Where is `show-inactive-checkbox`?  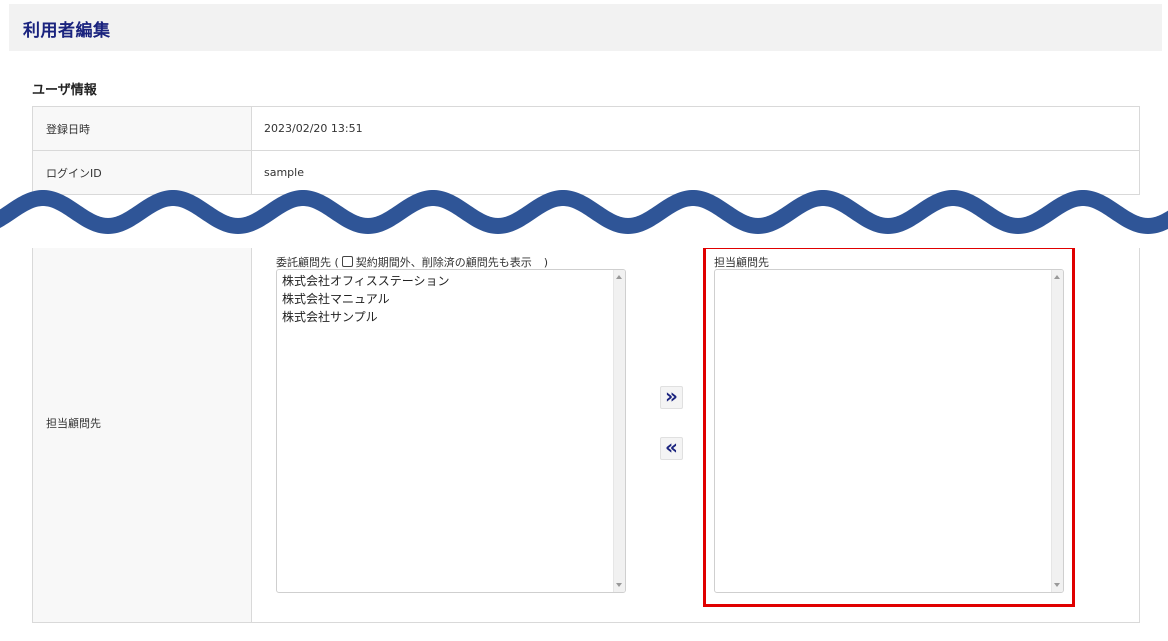 show-inactive-checkbox is located at coordinates (347, 261).